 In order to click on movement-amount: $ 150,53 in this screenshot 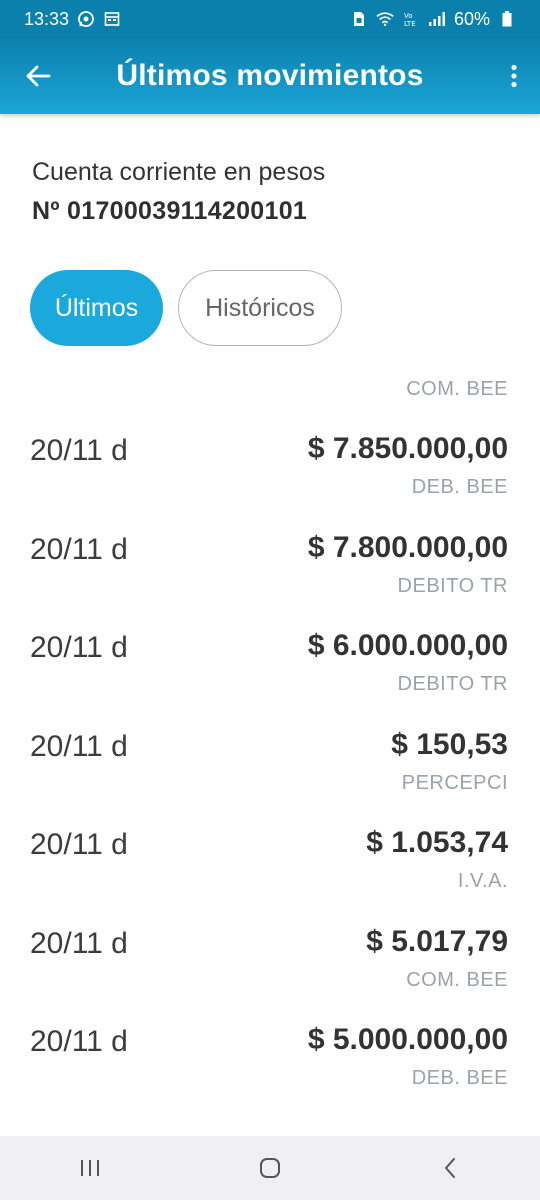, I will do `click(449, 744)`.